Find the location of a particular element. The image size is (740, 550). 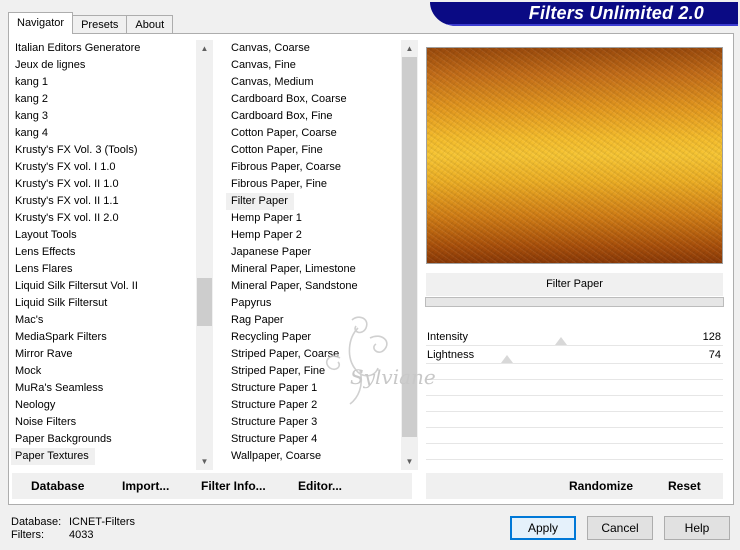

filter-list-item: Canvas, Medium is located at coordinates (313, 82).